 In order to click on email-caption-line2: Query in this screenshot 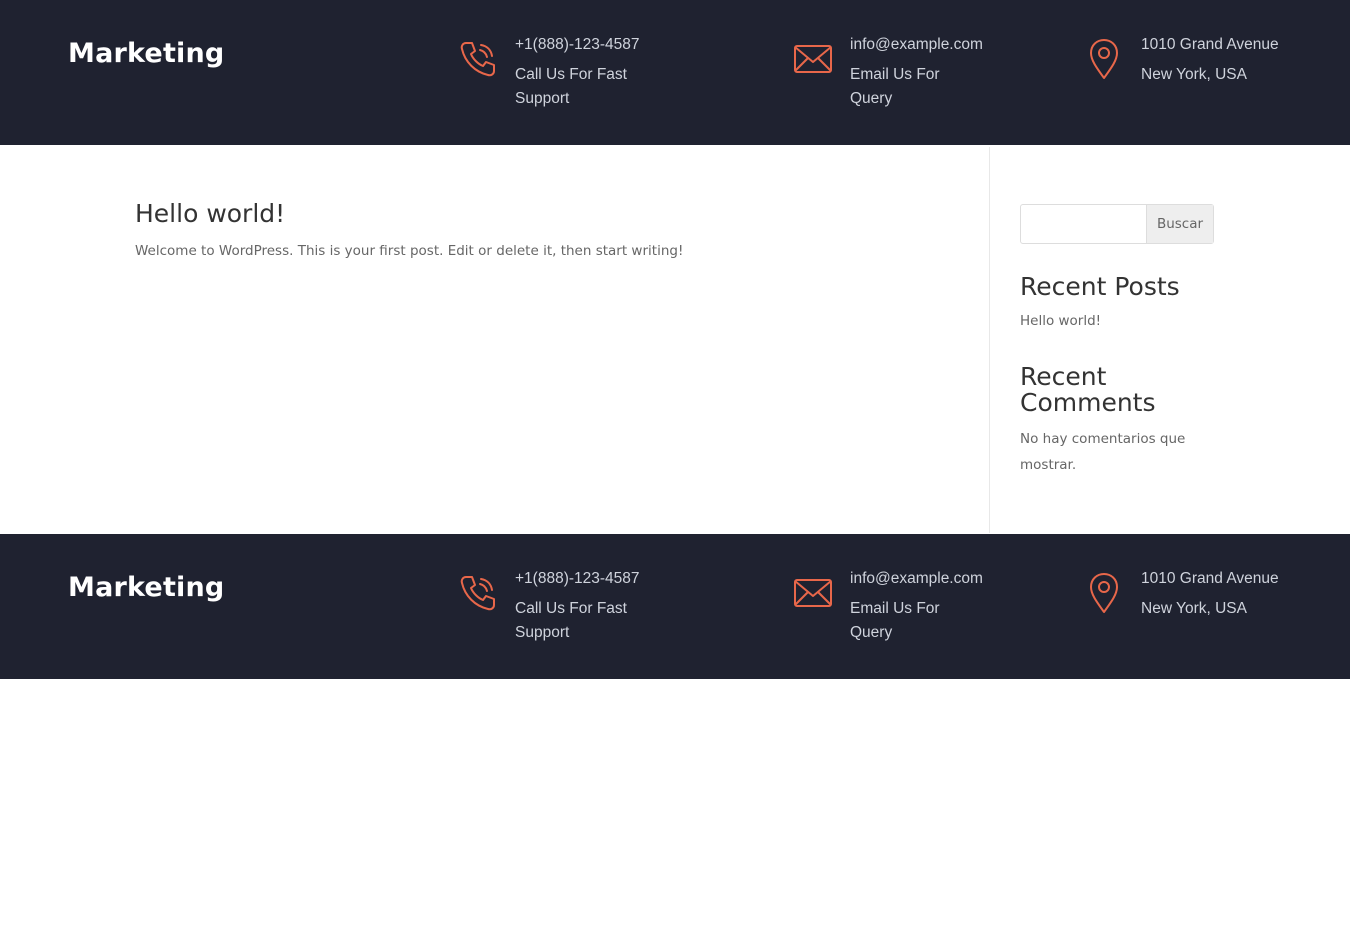, I will do `click(871, 98)`.